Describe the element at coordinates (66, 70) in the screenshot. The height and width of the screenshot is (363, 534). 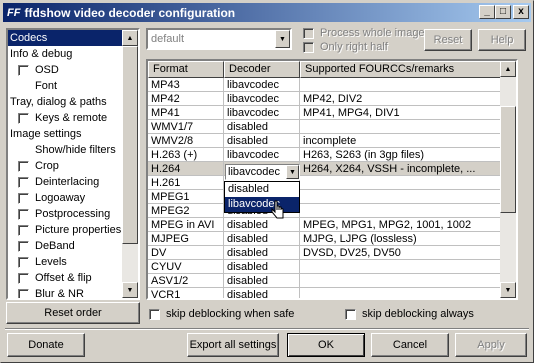
I see `sidebar-item: OSD` at that location.